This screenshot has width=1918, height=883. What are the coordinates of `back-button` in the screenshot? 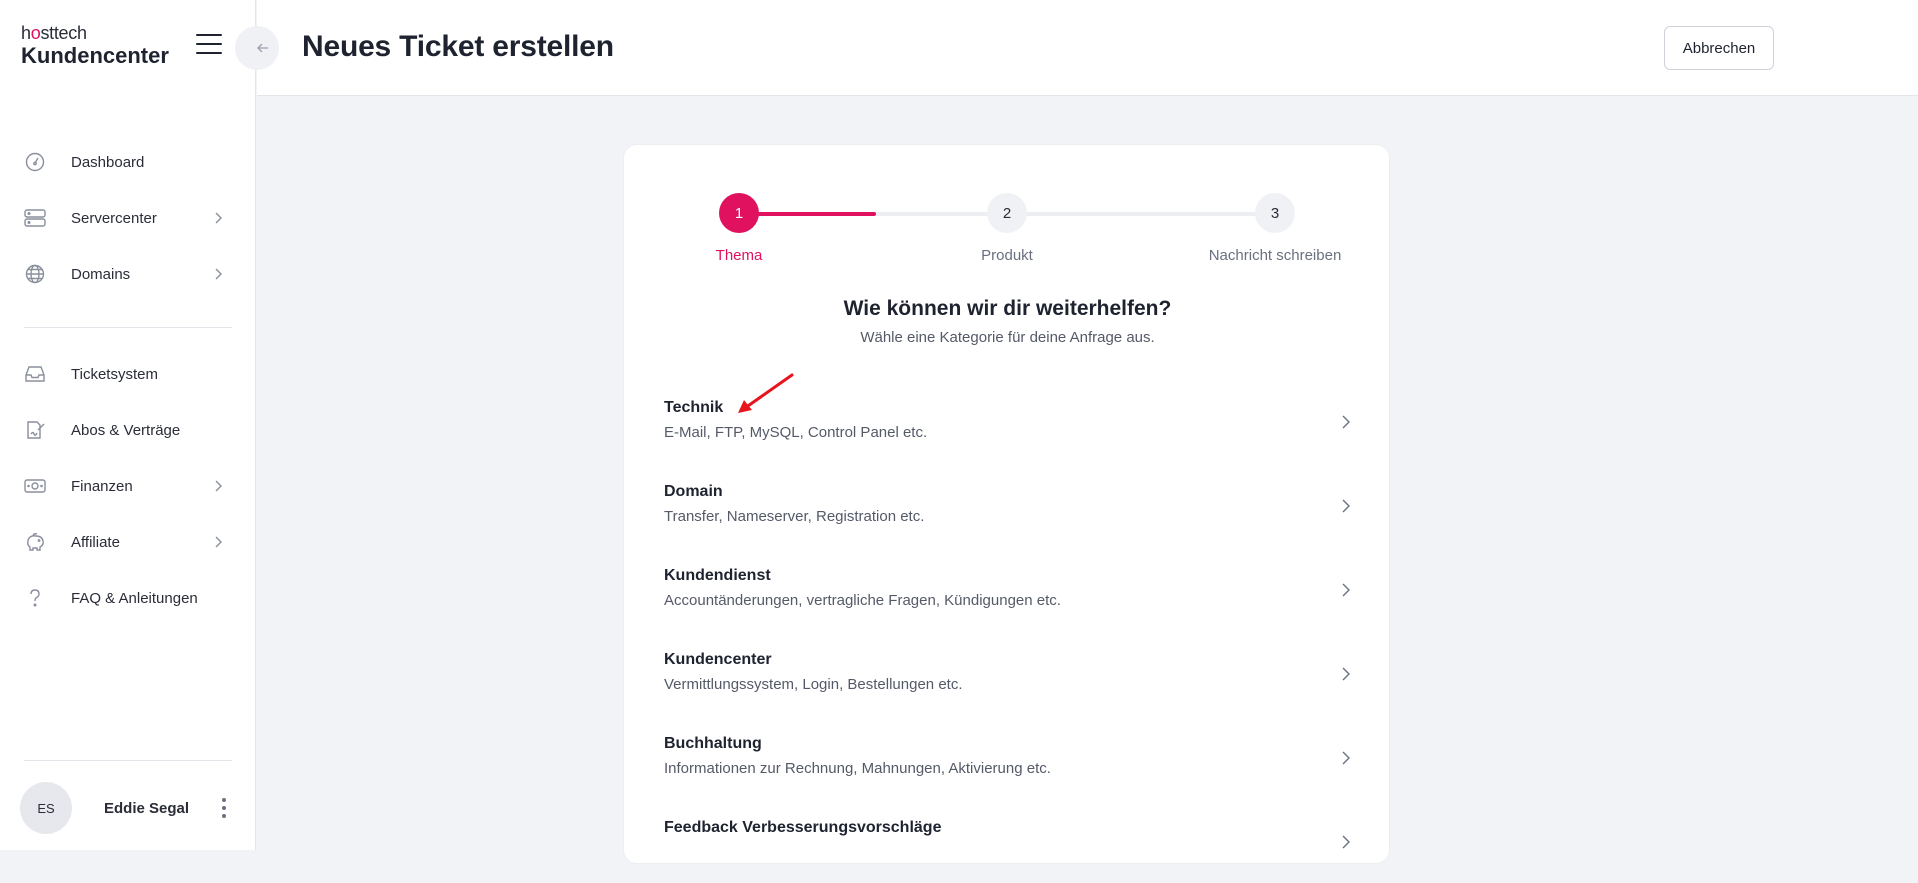 It's located at (257, 48).